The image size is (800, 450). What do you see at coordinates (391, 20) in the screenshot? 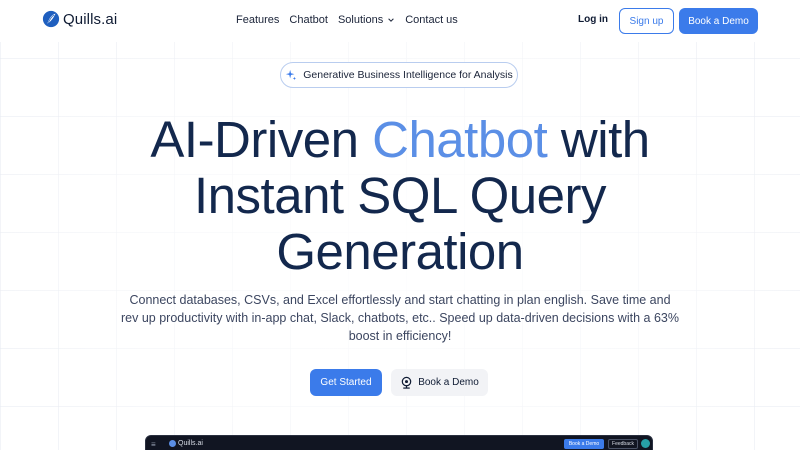
I see `chevron-down-icon` at bounding box center [391, 20].